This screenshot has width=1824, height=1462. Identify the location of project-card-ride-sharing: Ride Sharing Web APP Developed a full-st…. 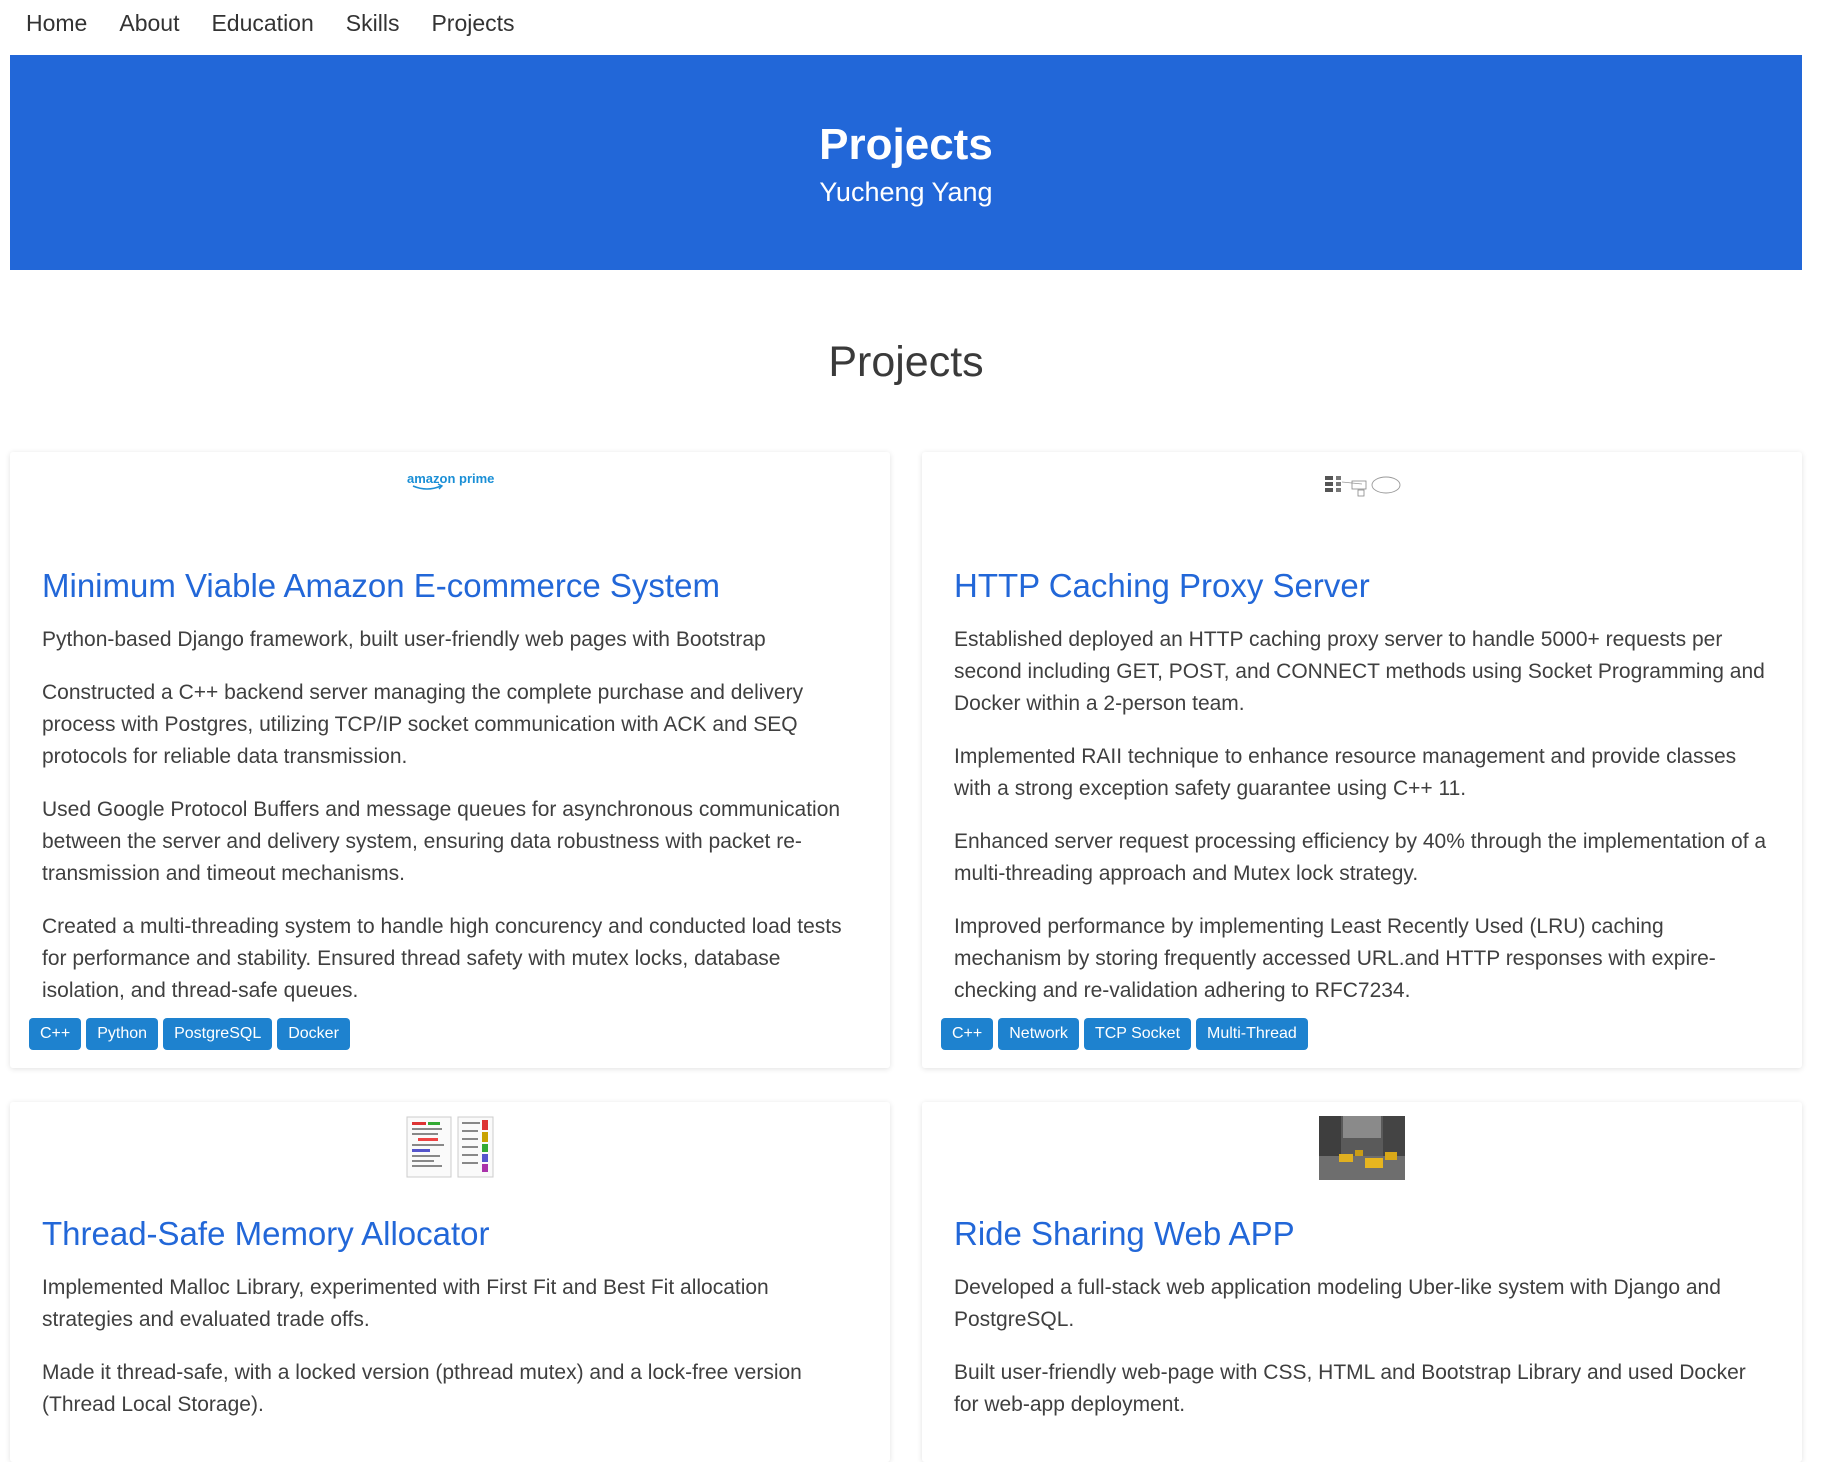
(1362, 1282).